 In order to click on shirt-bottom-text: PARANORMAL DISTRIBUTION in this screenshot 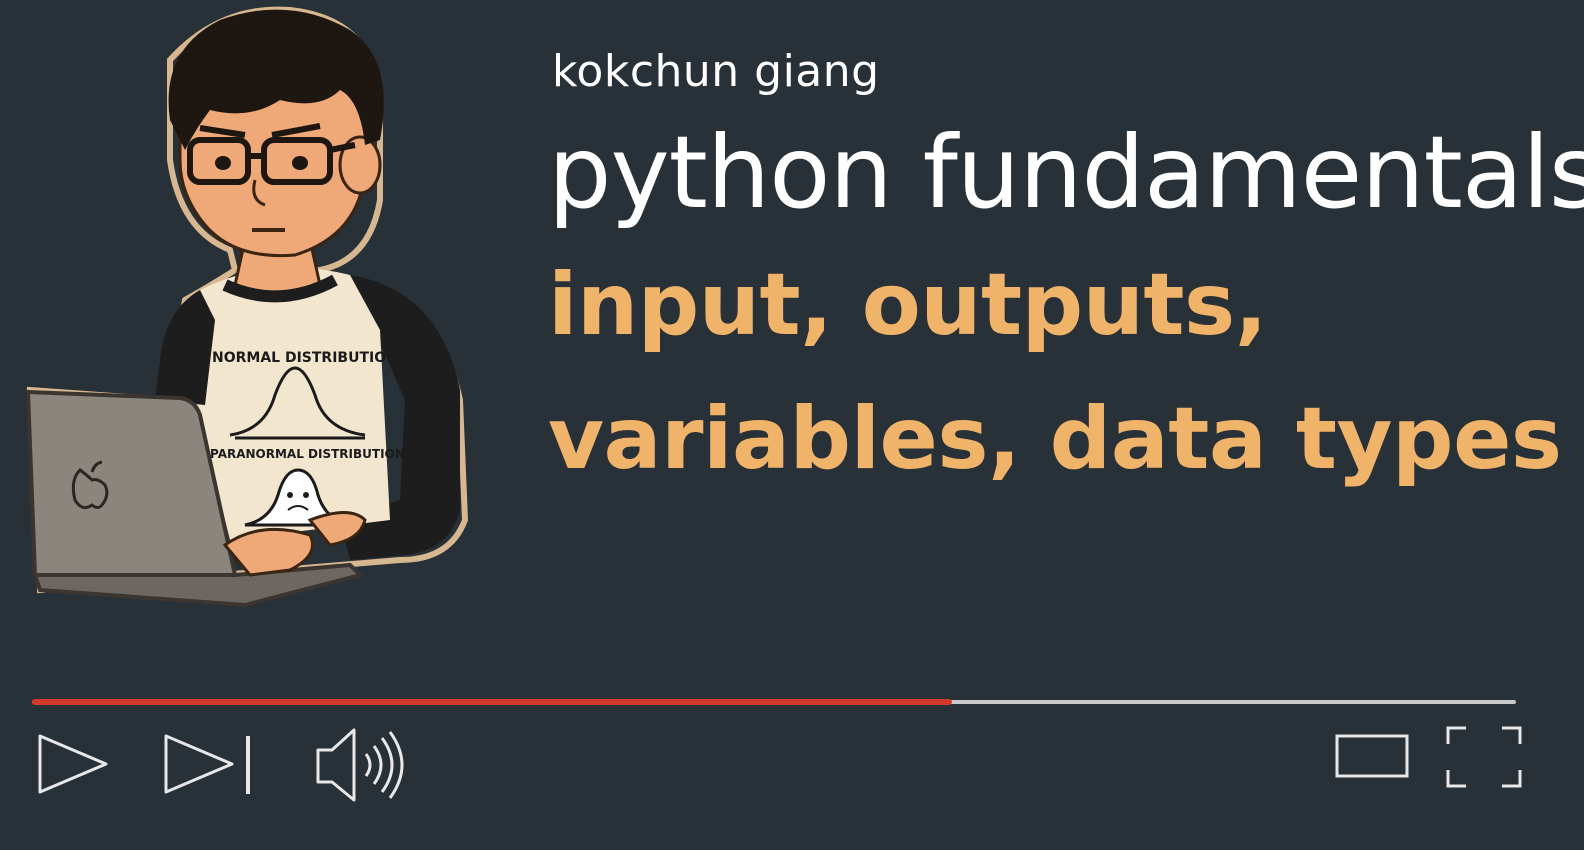, I will do `click(307, 454)`.